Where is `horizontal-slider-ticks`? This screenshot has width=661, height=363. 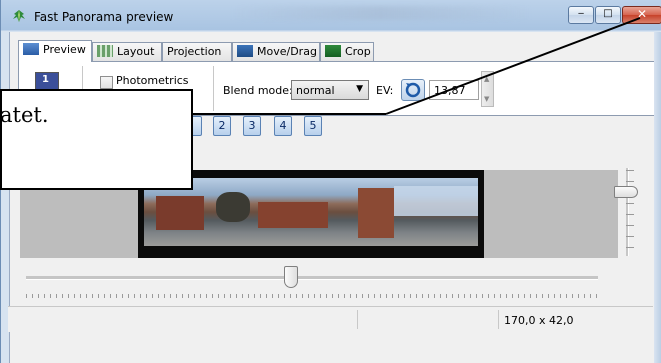
horizontal-slider-ticks is located at coordinates (312, 296).